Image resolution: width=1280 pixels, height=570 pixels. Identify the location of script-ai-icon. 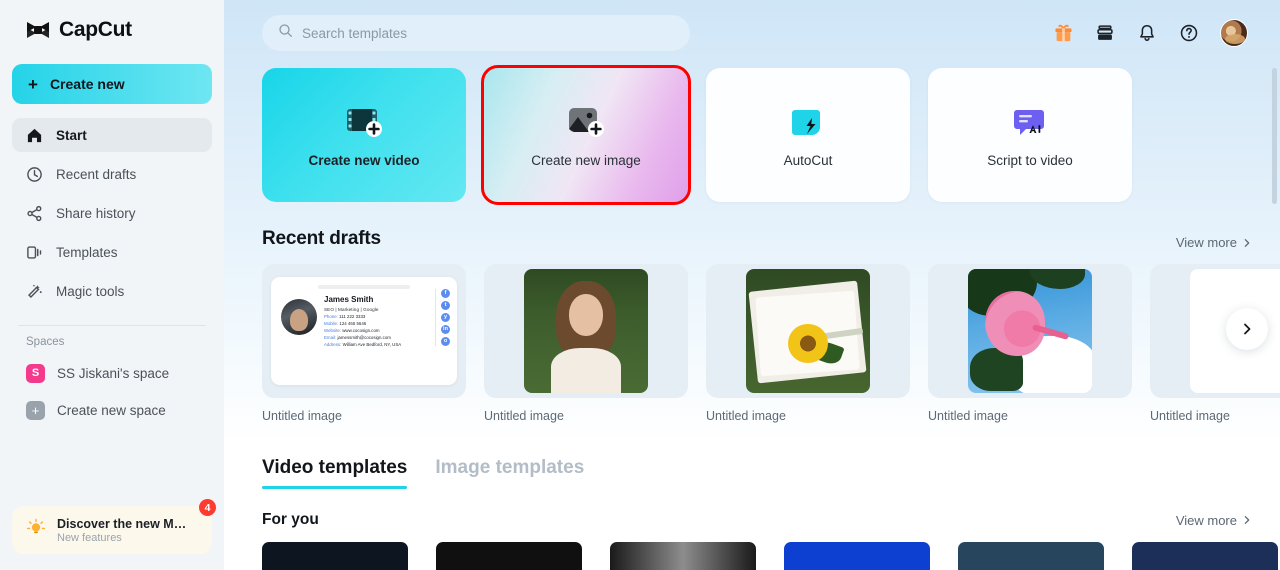
(1030, 123).